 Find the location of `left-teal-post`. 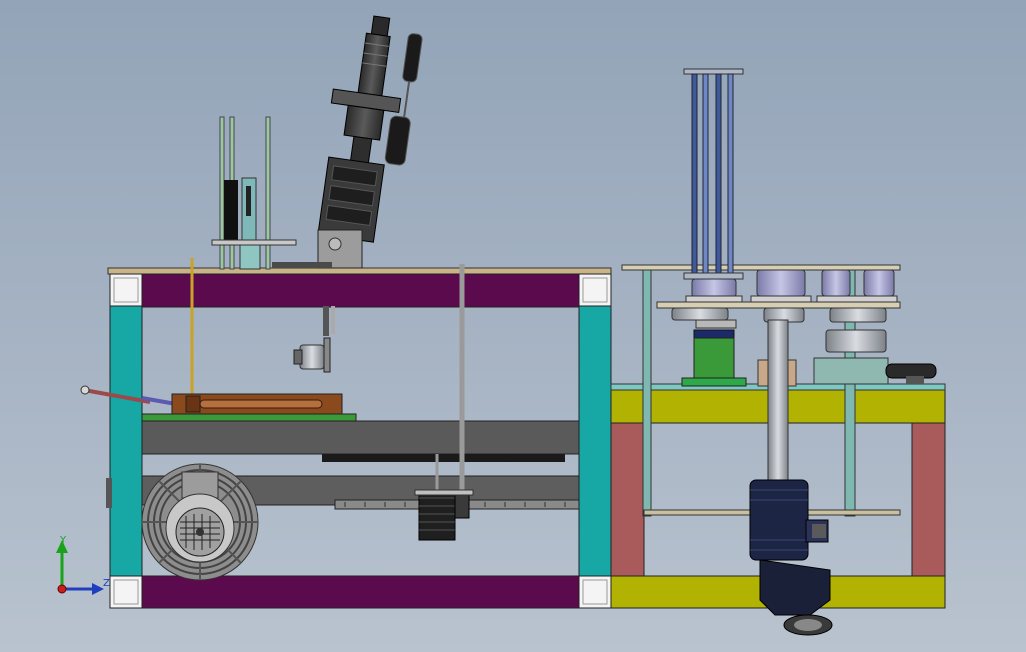

left-teal-post is located at coordinates (126, 441).